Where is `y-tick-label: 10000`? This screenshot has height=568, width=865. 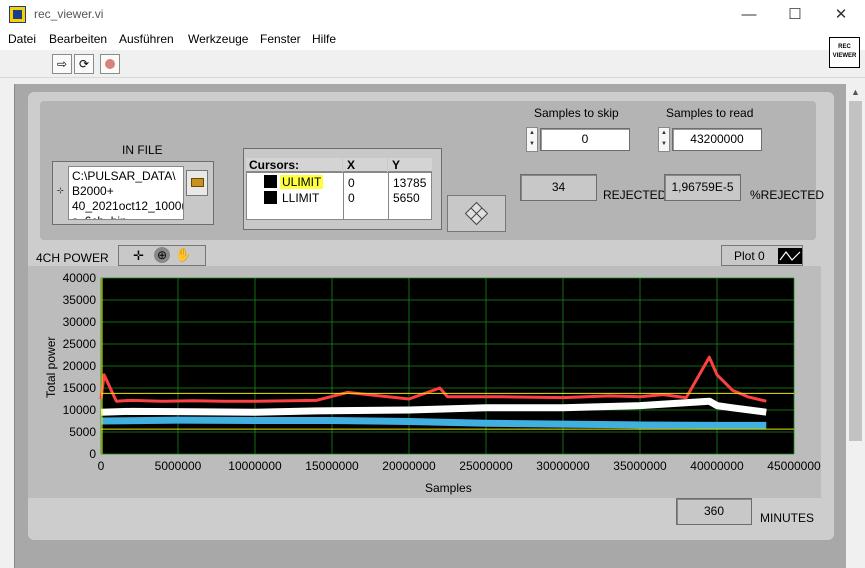 y-tick-label: 10000 is located at coordinates (80, 410).